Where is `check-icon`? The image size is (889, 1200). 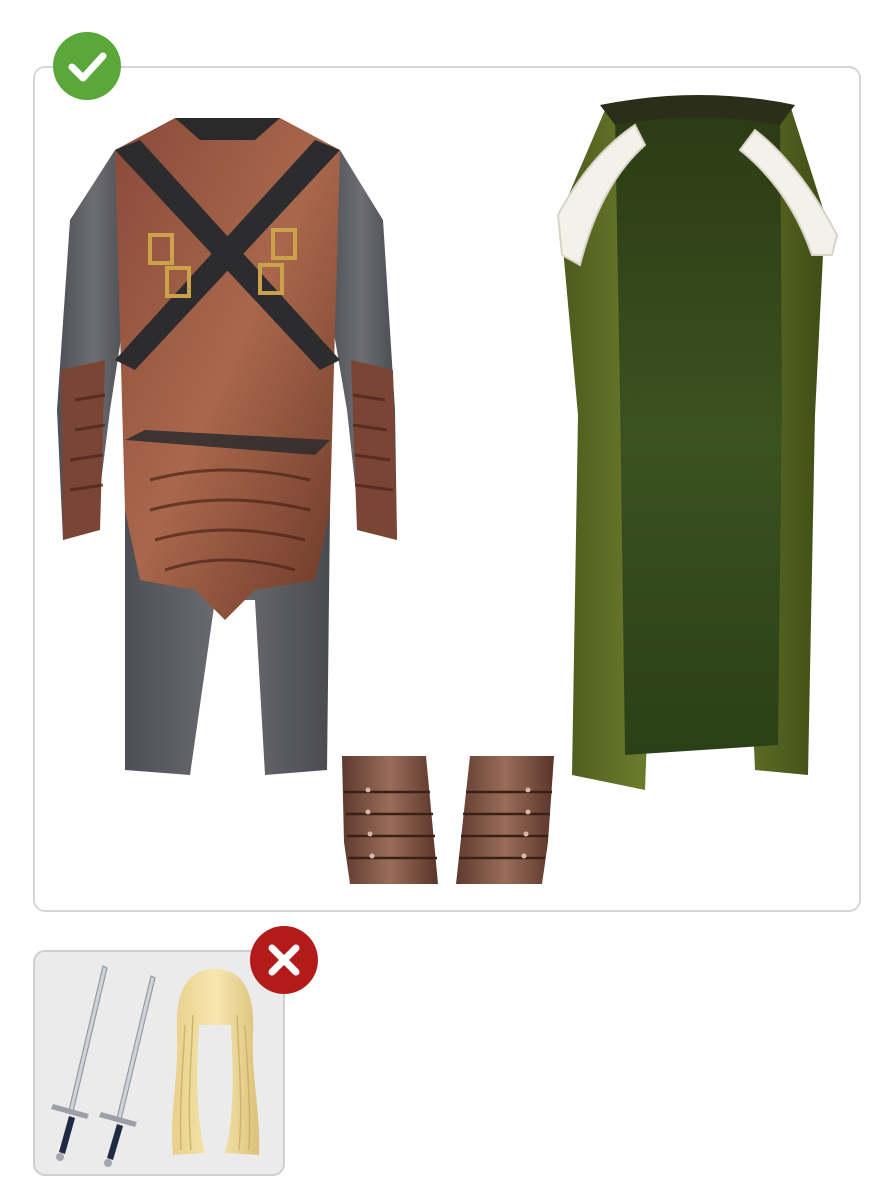
check-icon is located at coordinates (87, 66).